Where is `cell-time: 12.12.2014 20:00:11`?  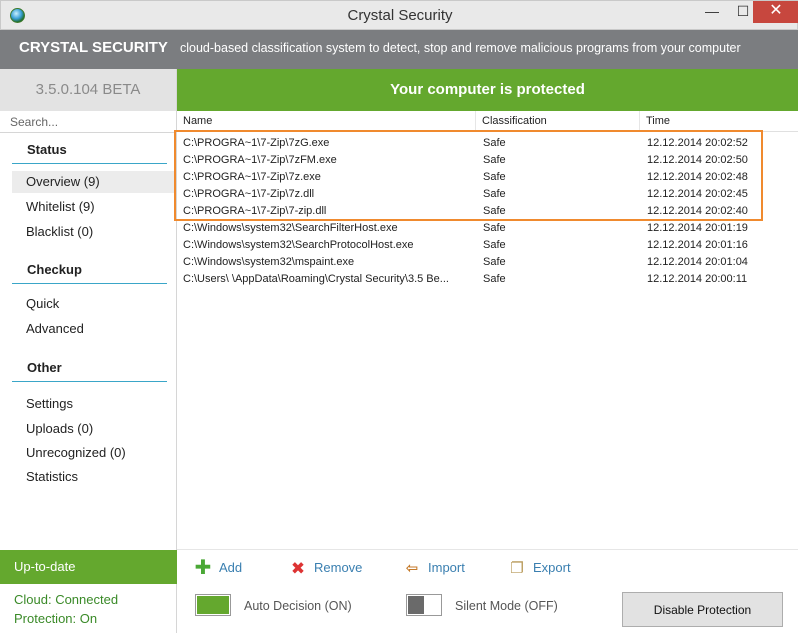
cell-time: 12.12.2014 20:00:11 is located at coordinates (697, 279).